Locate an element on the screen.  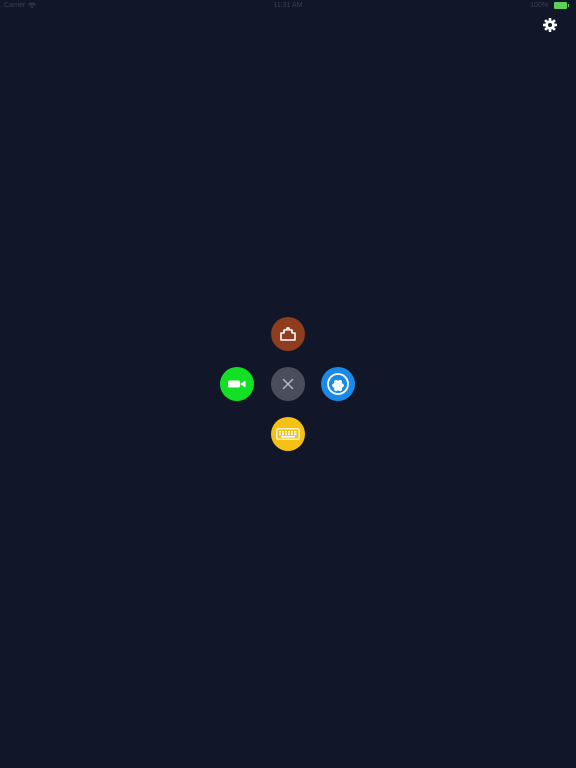
settings-button is located at coordinates (550, 25).